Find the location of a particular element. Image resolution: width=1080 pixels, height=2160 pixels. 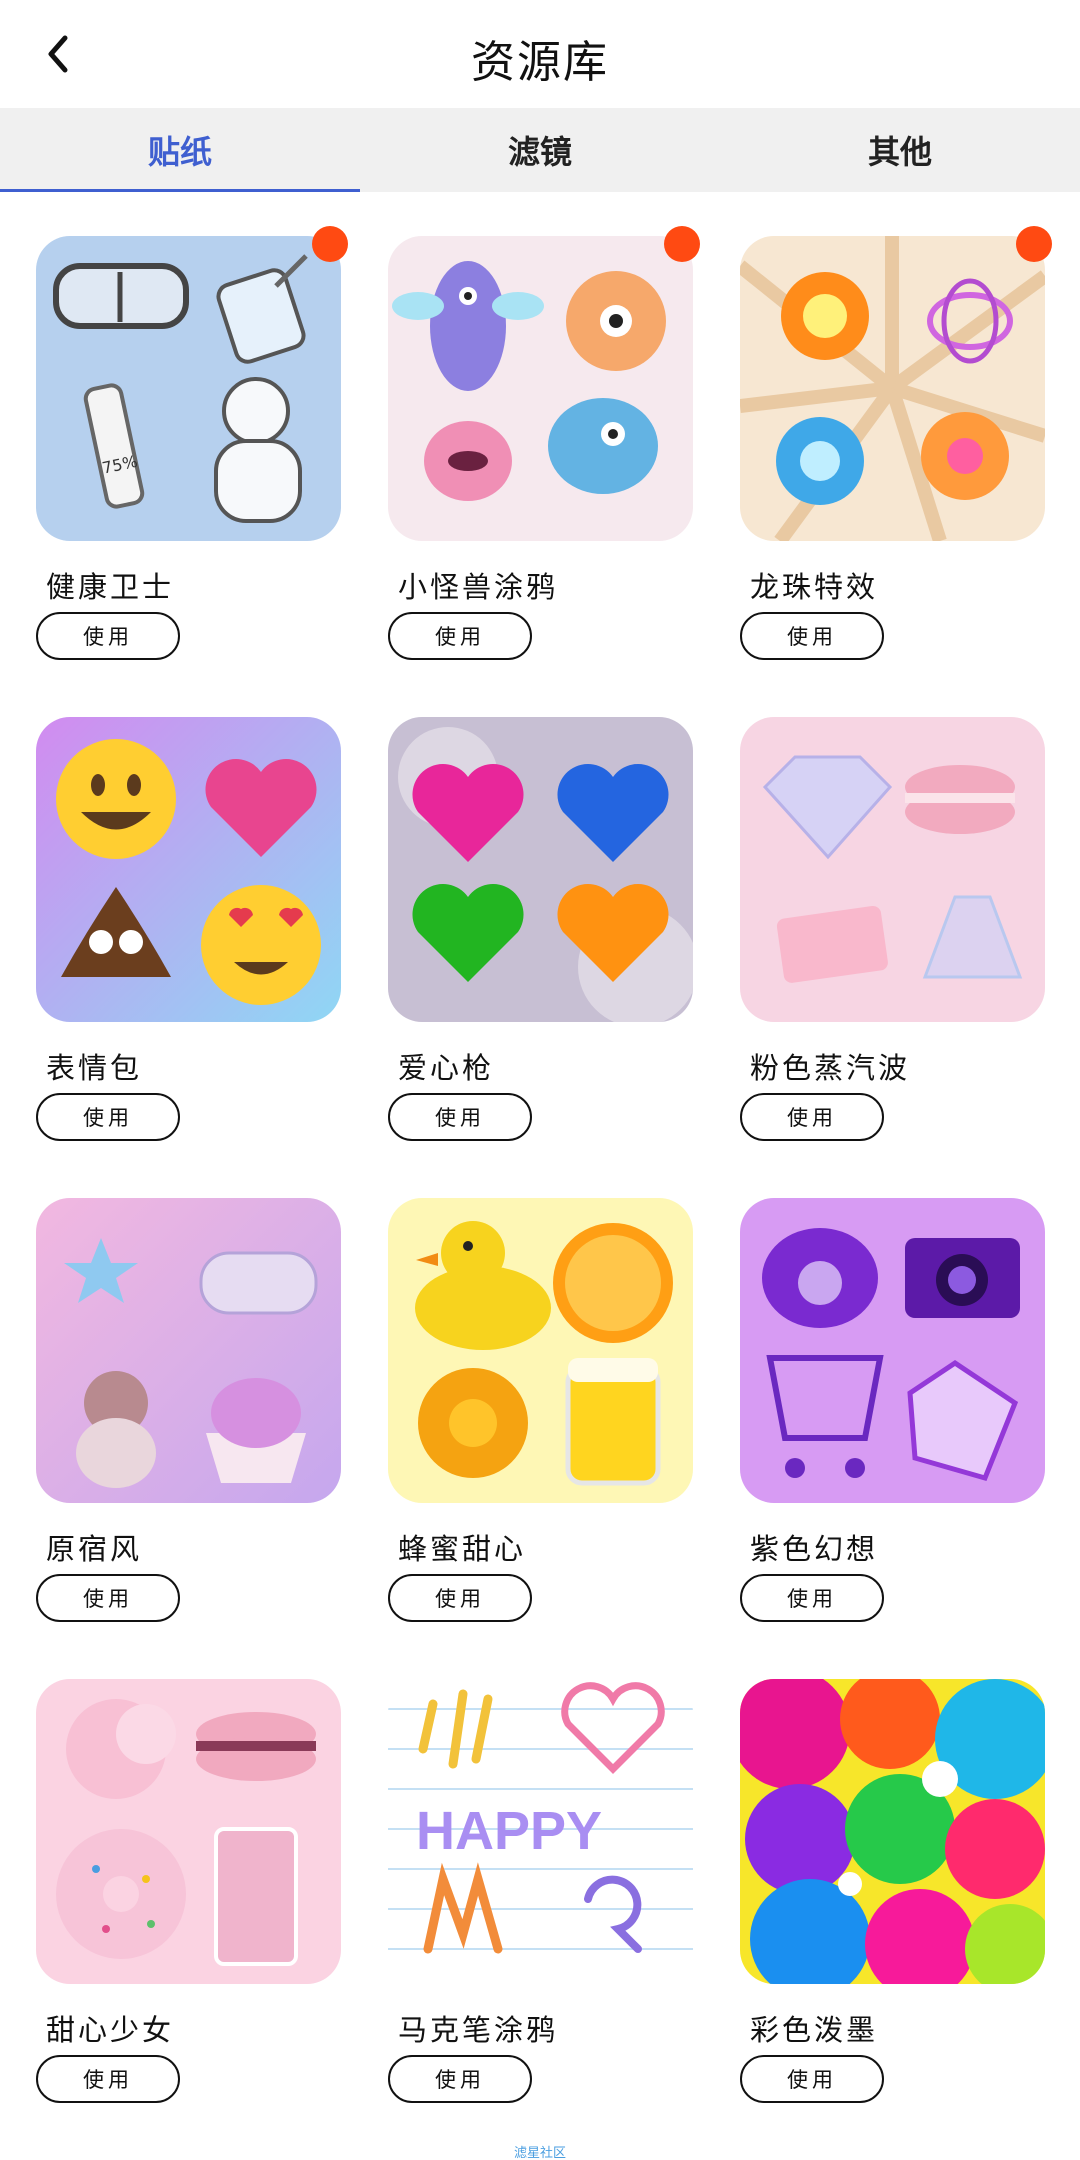

tab-bar: 贴纸 滤镜 其他 is located at coordinates (540, 150).